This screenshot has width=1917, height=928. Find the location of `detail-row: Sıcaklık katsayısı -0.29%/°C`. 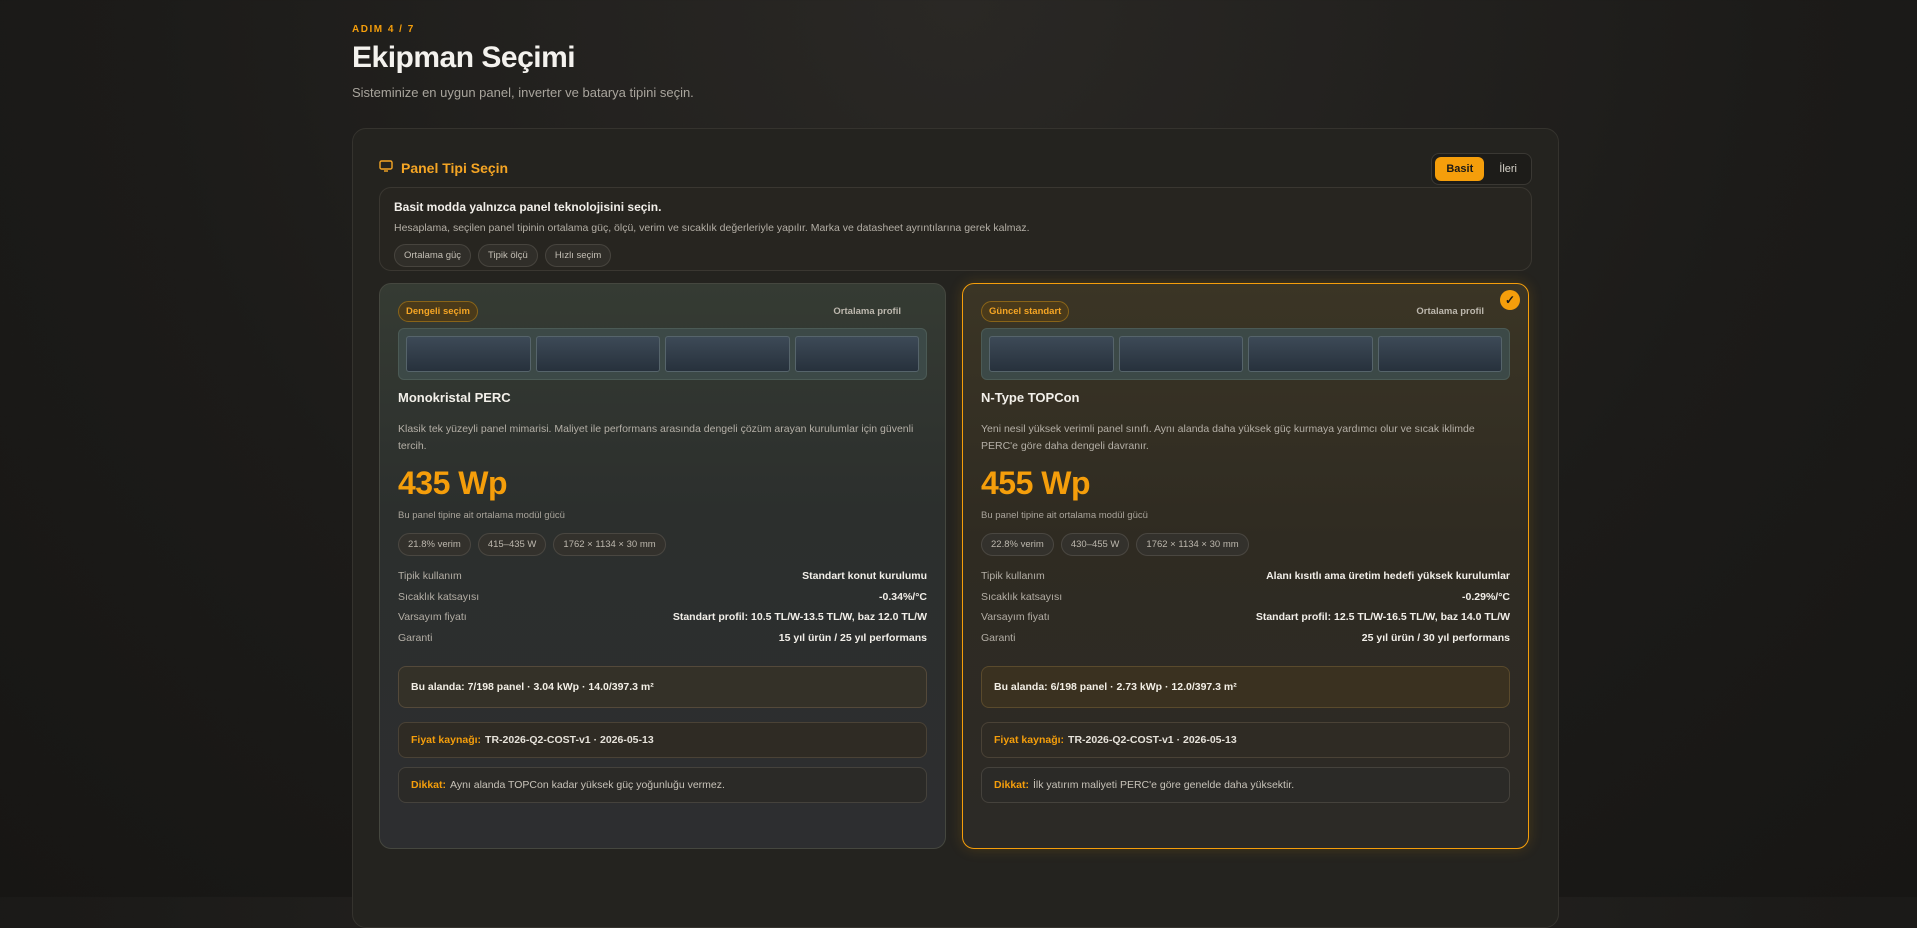

detail-row: Sıcaklık katsayısı -0.29%/°C is located at coordinates (1245, 597).